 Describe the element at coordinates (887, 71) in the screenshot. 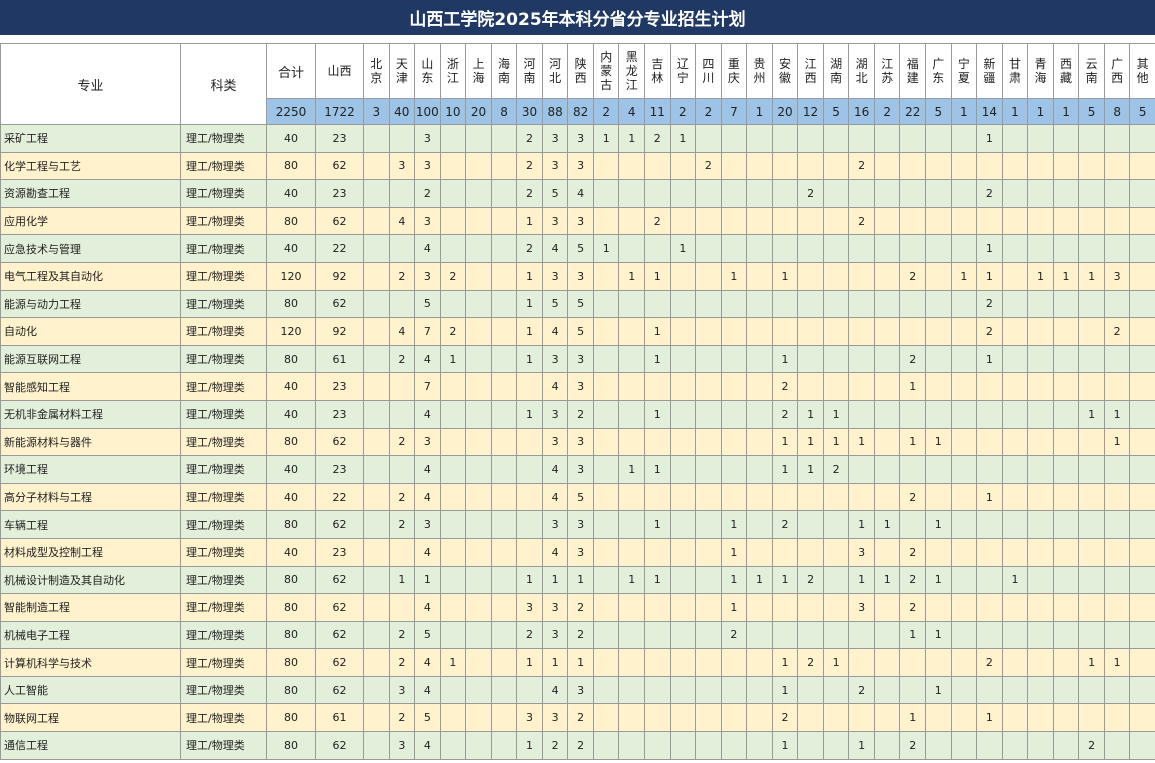

I see `header-province: 江苏` at that location.